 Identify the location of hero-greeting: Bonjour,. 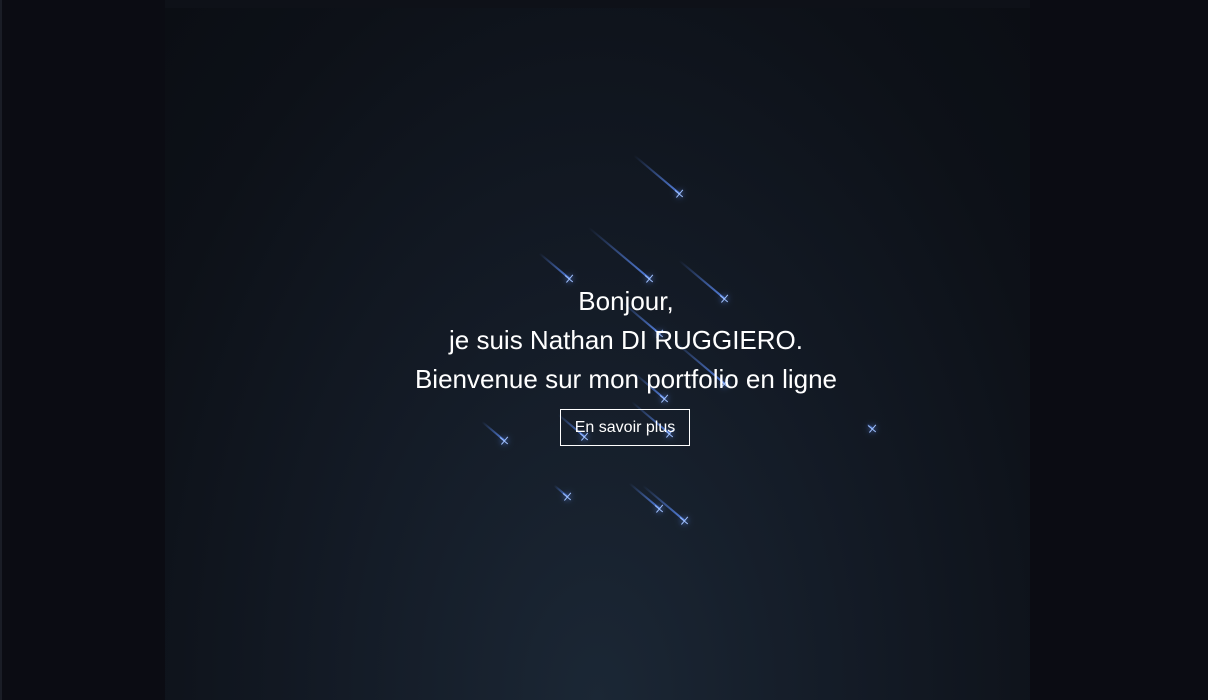
(626, 301).